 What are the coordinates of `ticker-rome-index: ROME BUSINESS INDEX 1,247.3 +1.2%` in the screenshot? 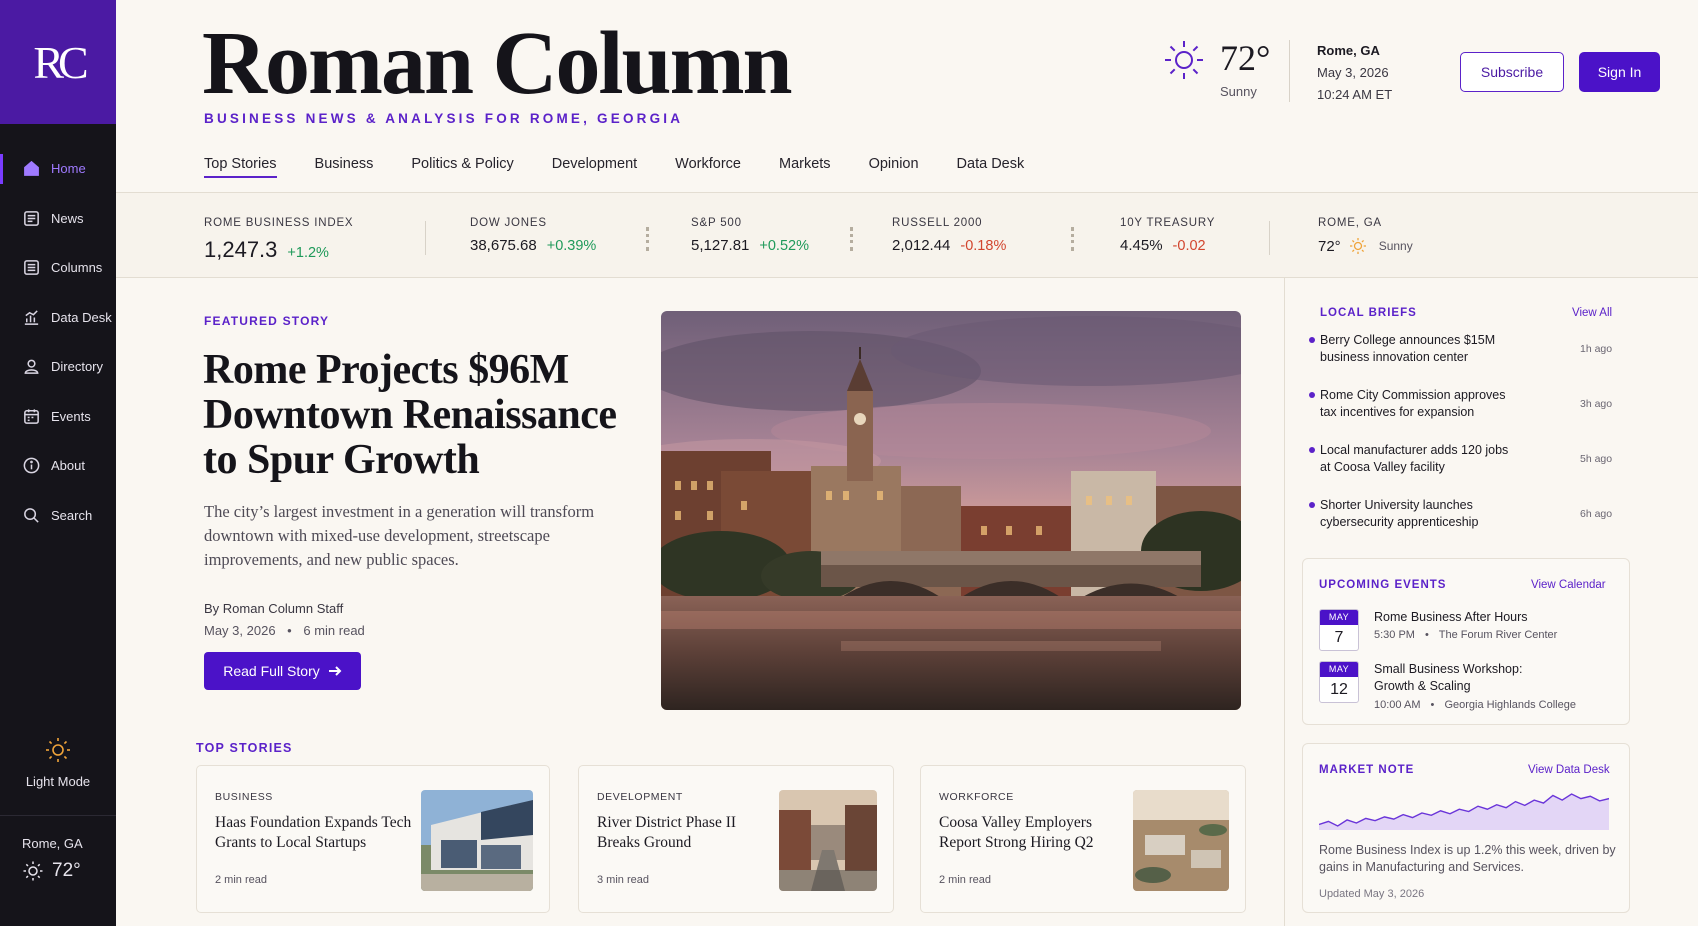 It's located at (278, 240).